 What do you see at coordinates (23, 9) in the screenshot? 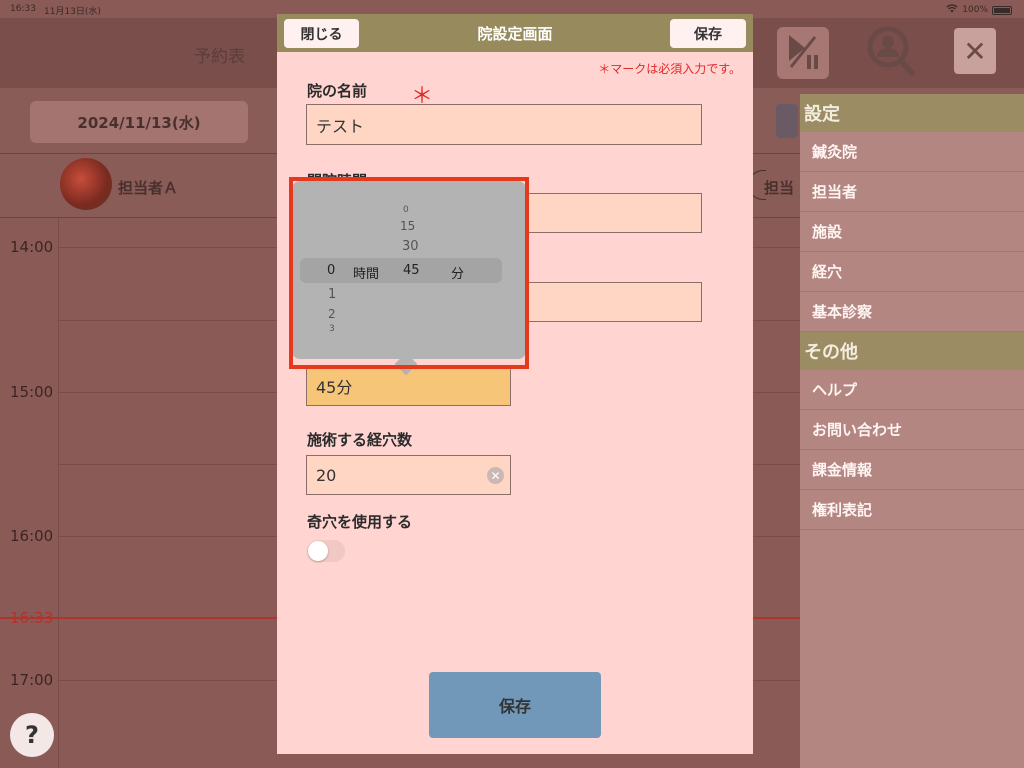
I see `status-time: 16:33` at bounding box center [23, 9].